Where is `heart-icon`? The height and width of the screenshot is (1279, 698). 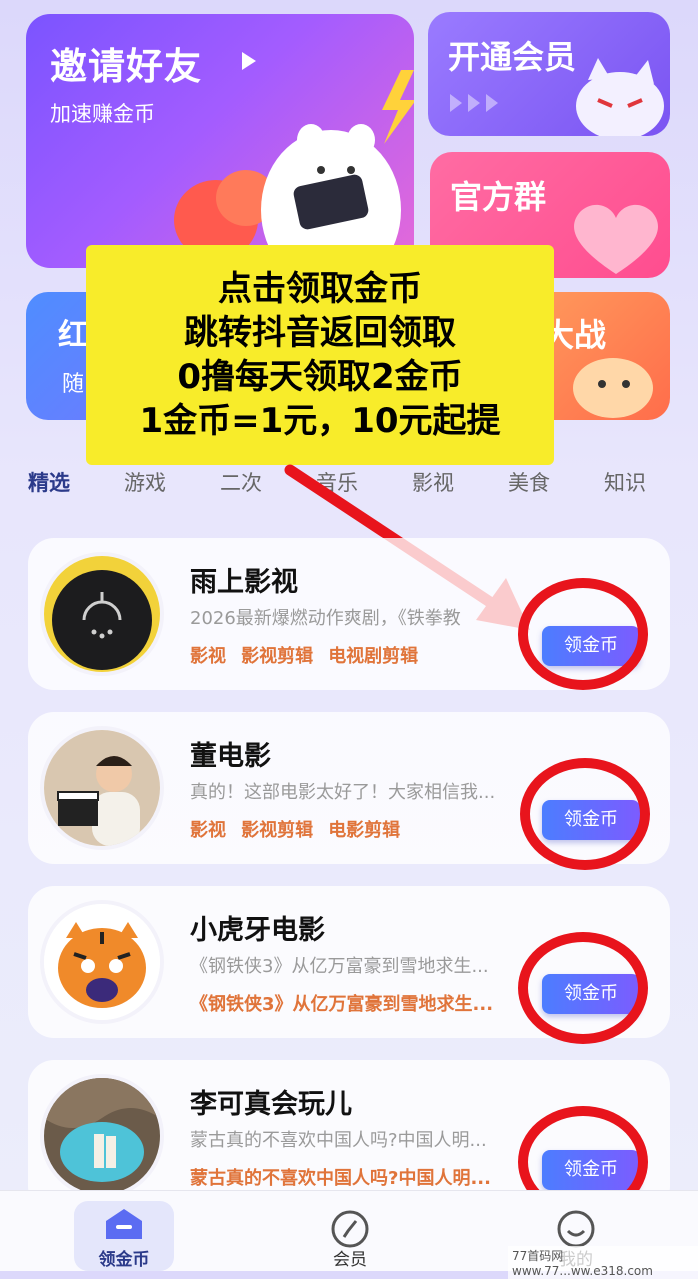 heart-icon is located at coordinates (616, 239).